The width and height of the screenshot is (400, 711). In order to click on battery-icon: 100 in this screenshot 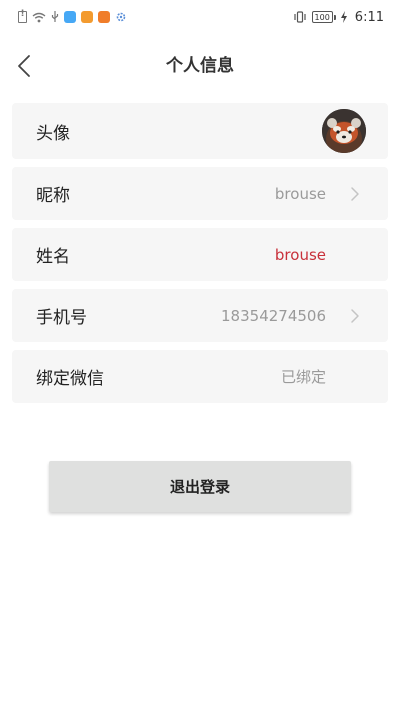, I will do `click(324, 17)`.